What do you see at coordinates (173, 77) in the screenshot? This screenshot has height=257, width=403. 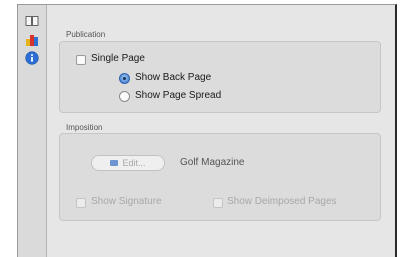 I see `show-back-page-label: Show Back Page` at bounding box center [173, 77].